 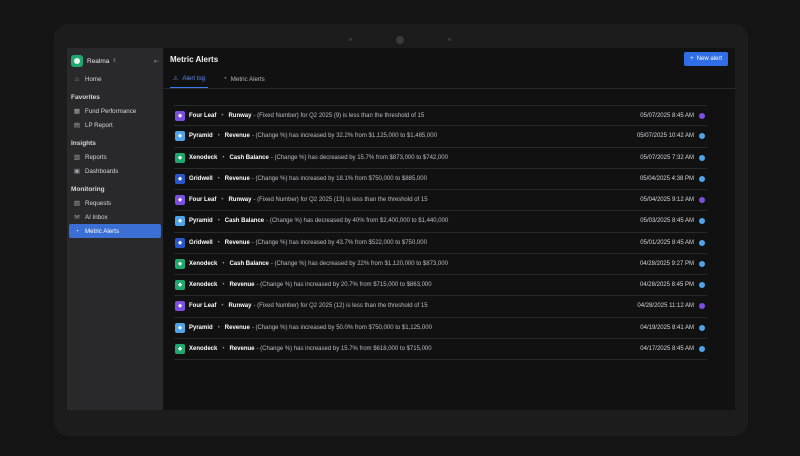 I want to click on page-title: Metric Alerts, so click(x=194, y=59).